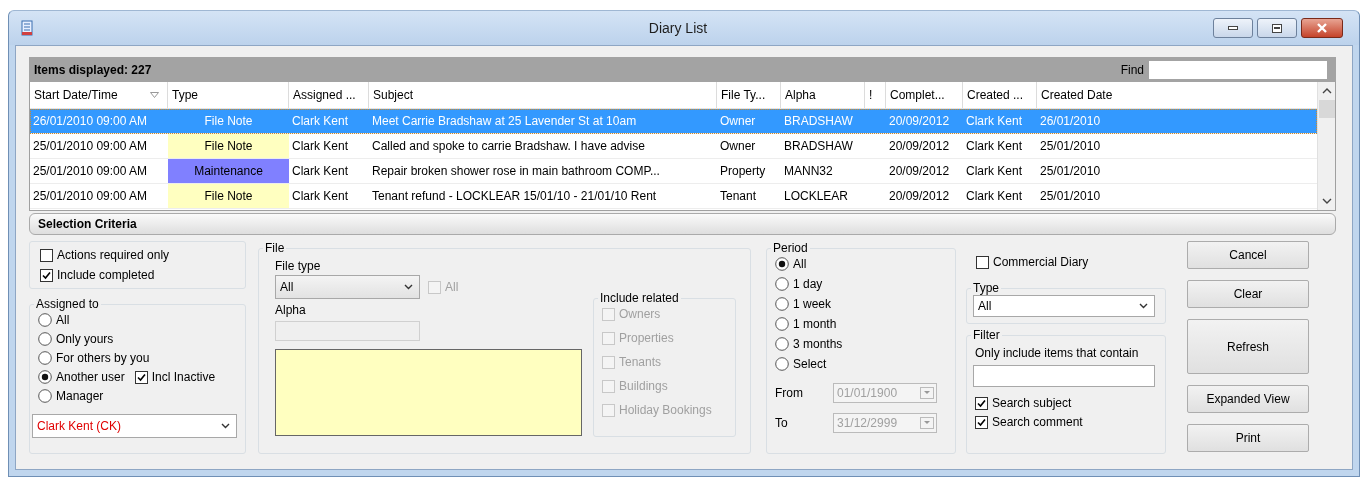 This screenshot has width=1370, height=479. I want to click on radio-label: 1 week, so click(812, 304).